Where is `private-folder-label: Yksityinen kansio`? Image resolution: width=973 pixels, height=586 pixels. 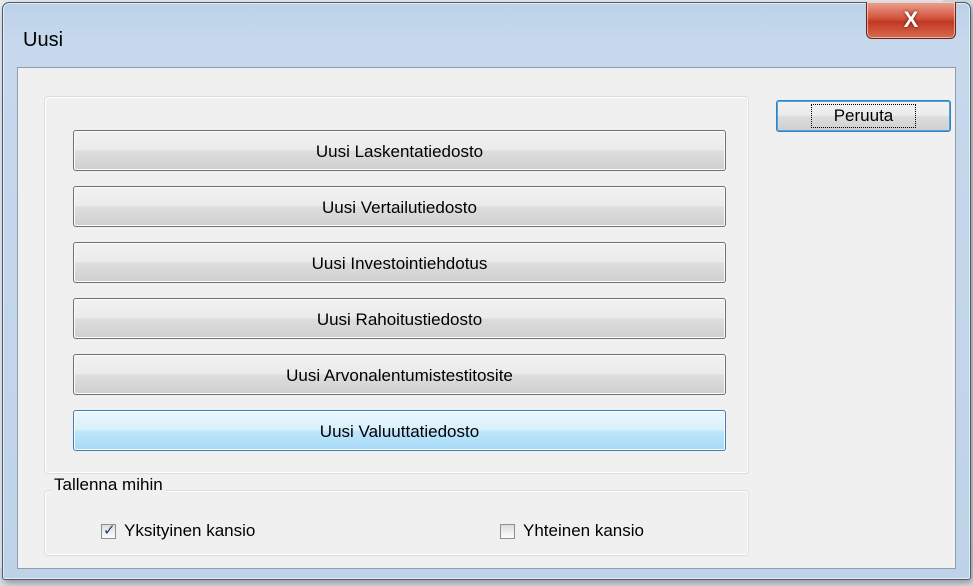
private-folder-label: Yksityinen kansio is located at coordinates (190, 530).